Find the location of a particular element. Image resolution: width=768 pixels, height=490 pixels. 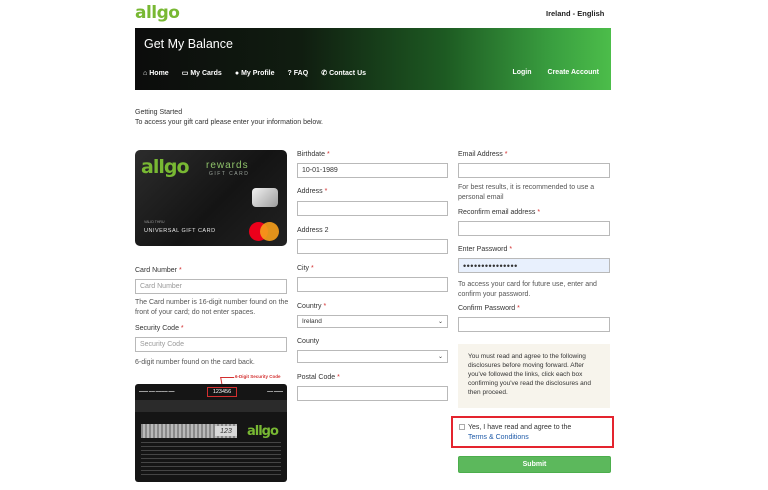

nav-my-profile: ● My Profile is located at coordinates (255, 73).